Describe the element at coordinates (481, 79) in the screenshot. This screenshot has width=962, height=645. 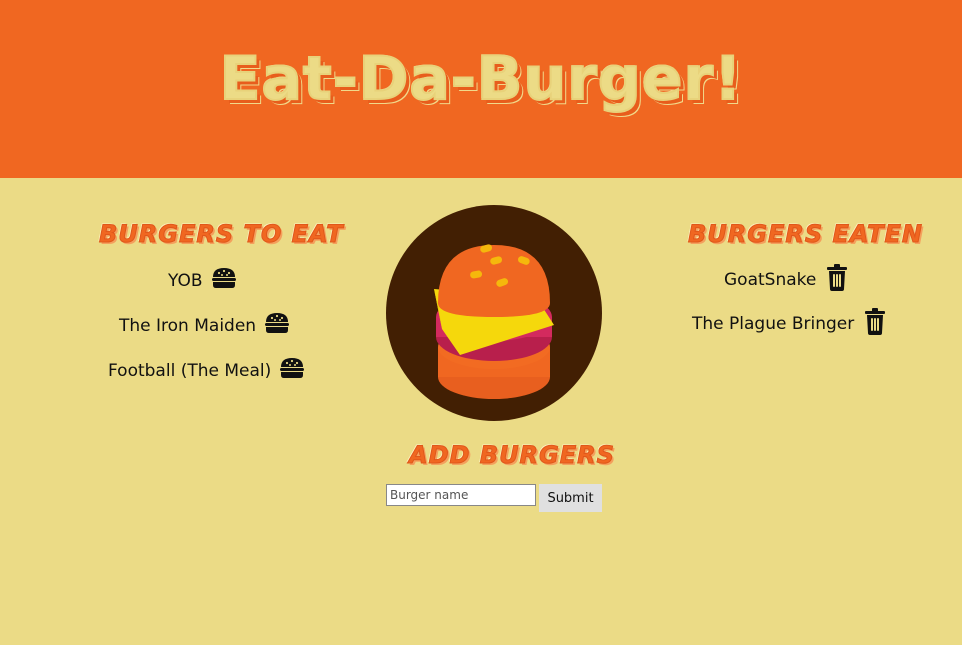
I see `site-title: Eat-Da-Burger!` at that location.